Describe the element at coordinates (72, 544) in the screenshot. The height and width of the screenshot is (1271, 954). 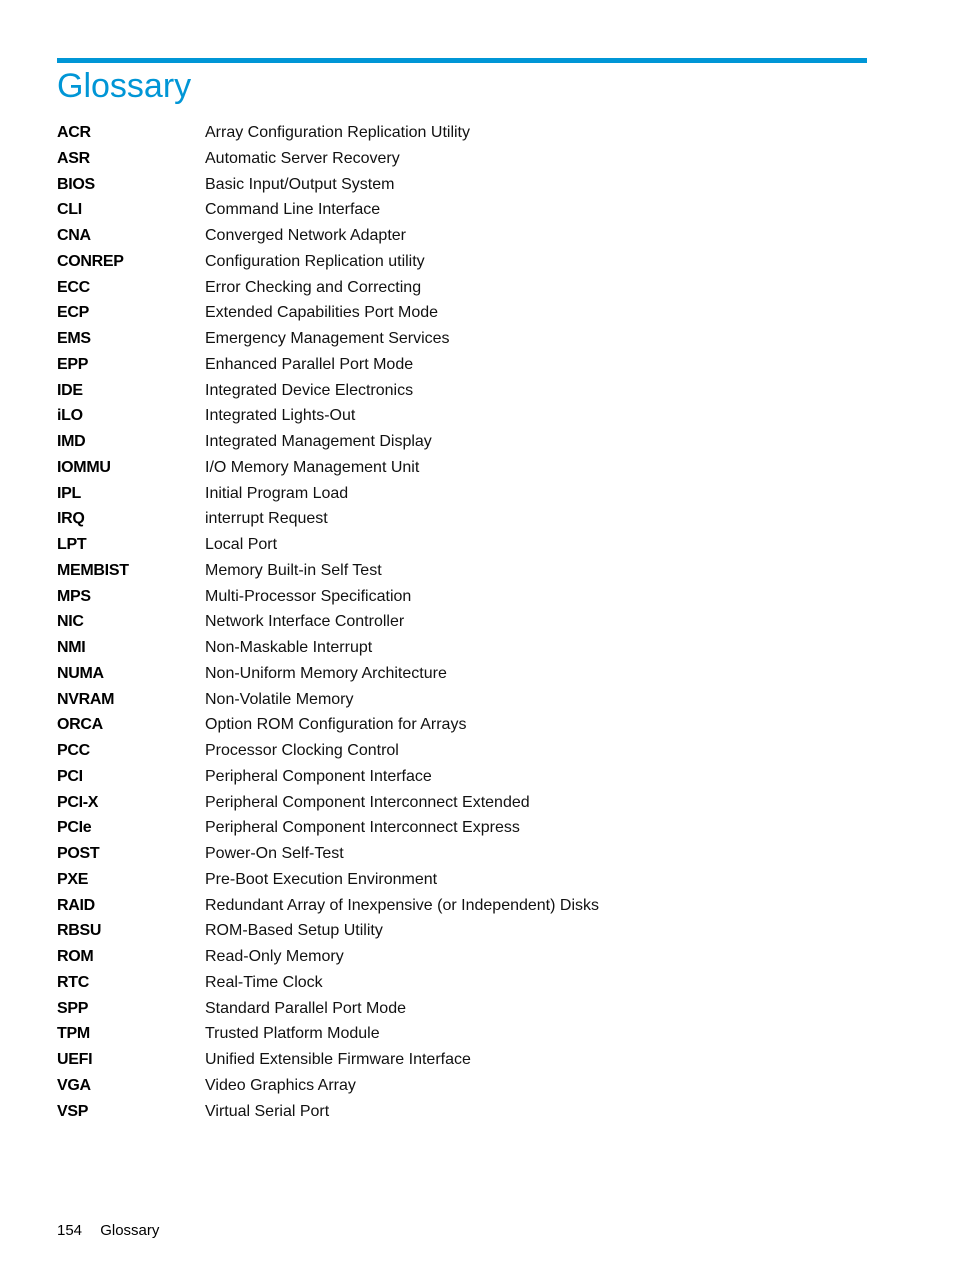
I see `glossary-term: LPT` at that location.